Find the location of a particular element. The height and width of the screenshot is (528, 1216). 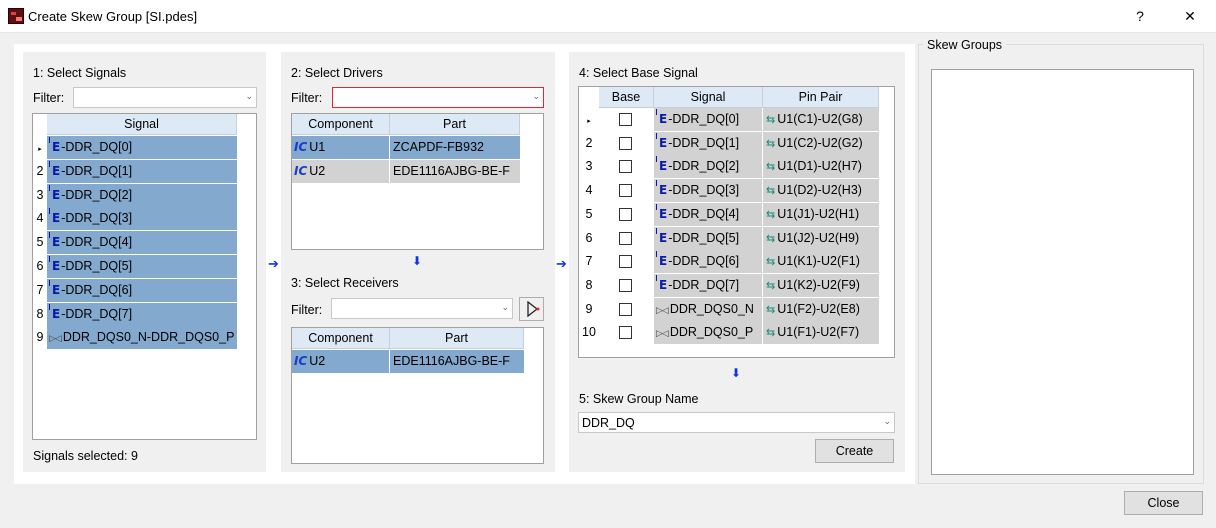

base-signal-cell: ▷◁ DDR_DQS0_P is located at coordinates (708, 333).